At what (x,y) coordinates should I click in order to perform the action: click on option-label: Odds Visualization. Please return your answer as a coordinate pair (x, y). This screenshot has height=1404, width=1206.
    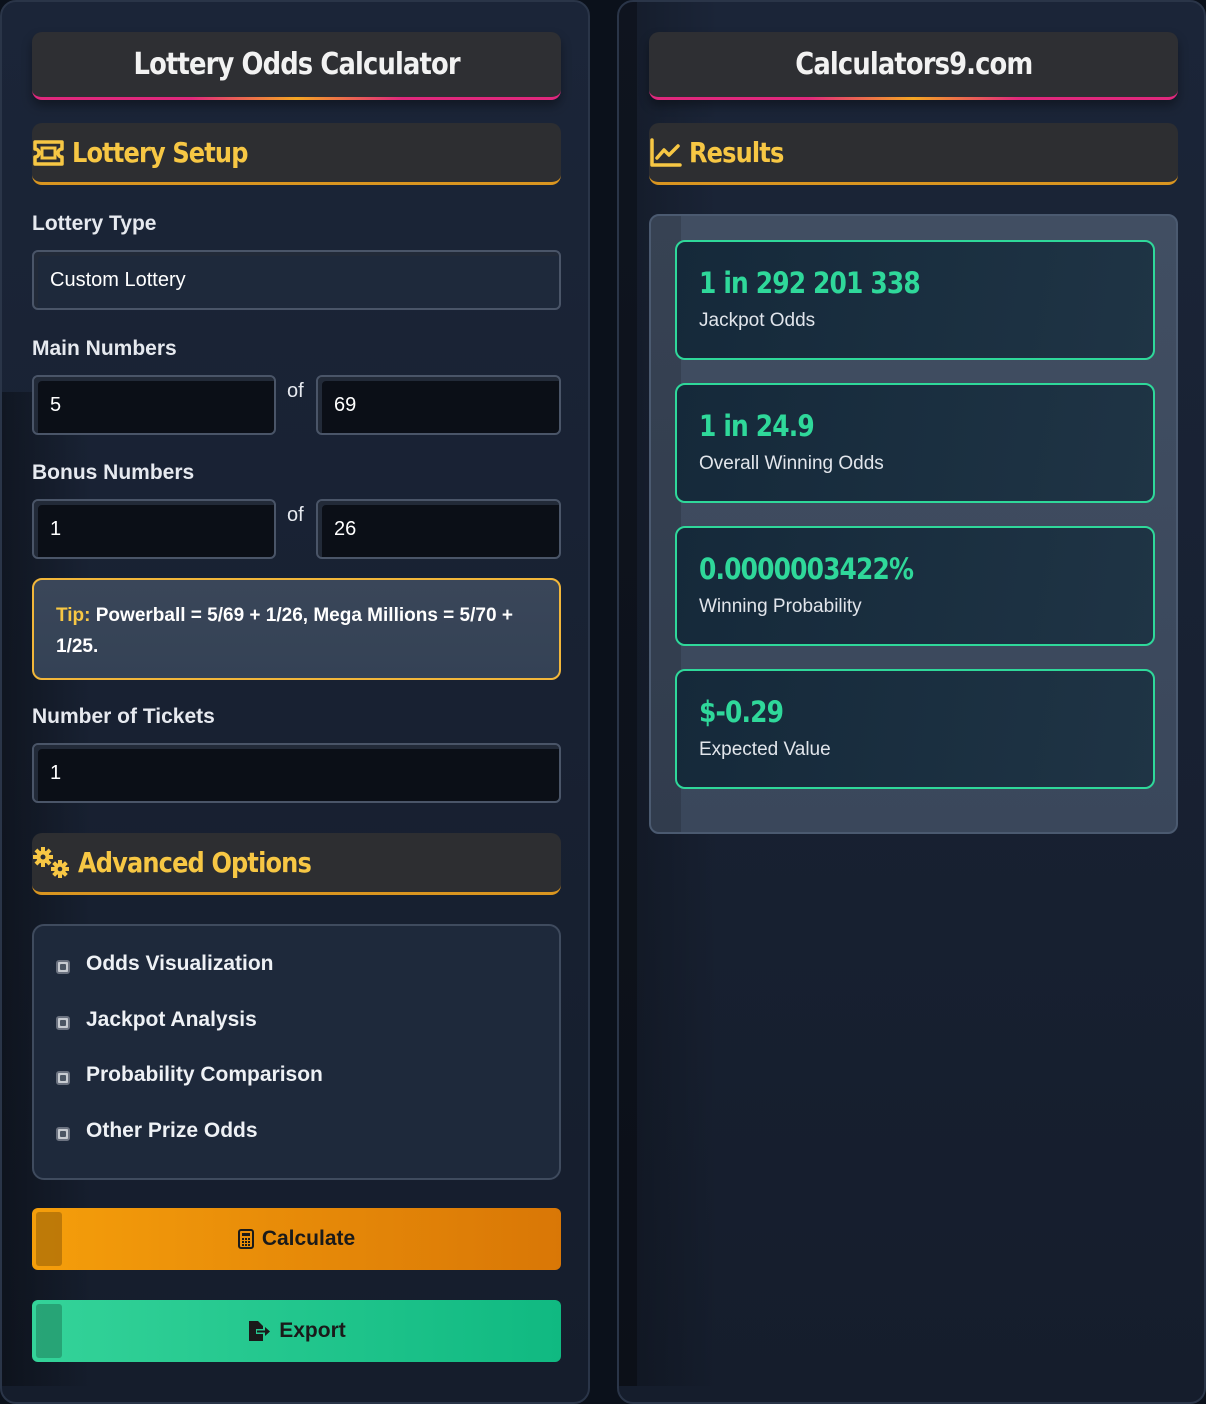
    Looking at the image, I should click on (180, 963).